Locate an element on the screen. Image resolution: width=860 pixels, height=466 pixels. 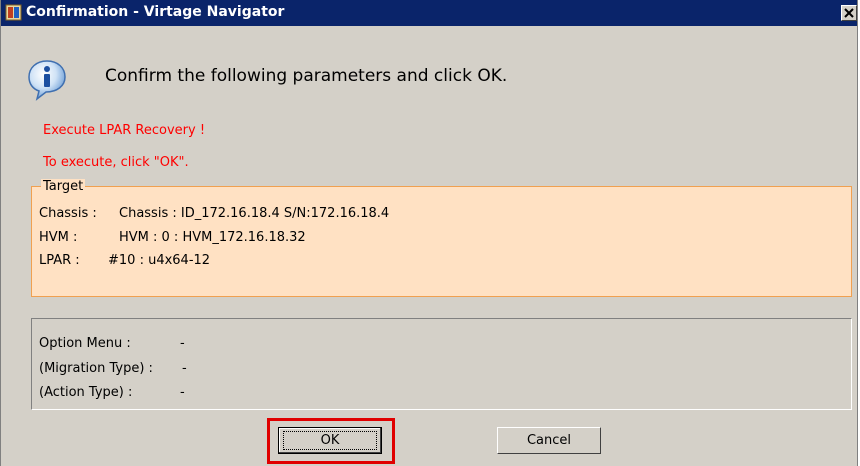
window-title: Confirmation - Virtage Navigator is located at coordinates (155, 12).